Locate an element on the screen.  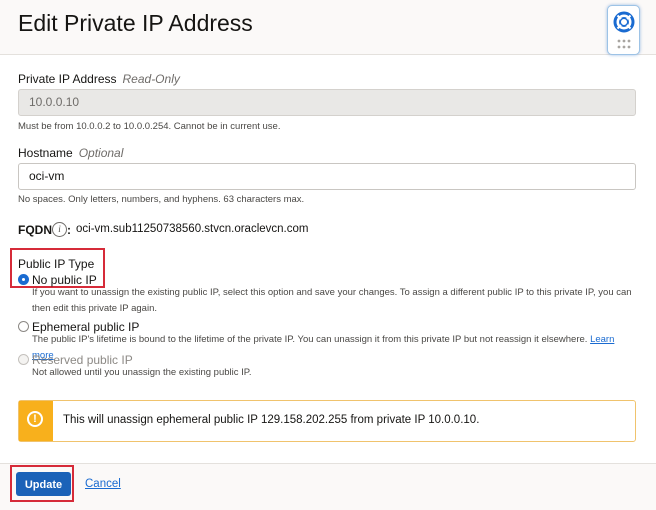
update-button: Update is located at coordinates (43, 484).